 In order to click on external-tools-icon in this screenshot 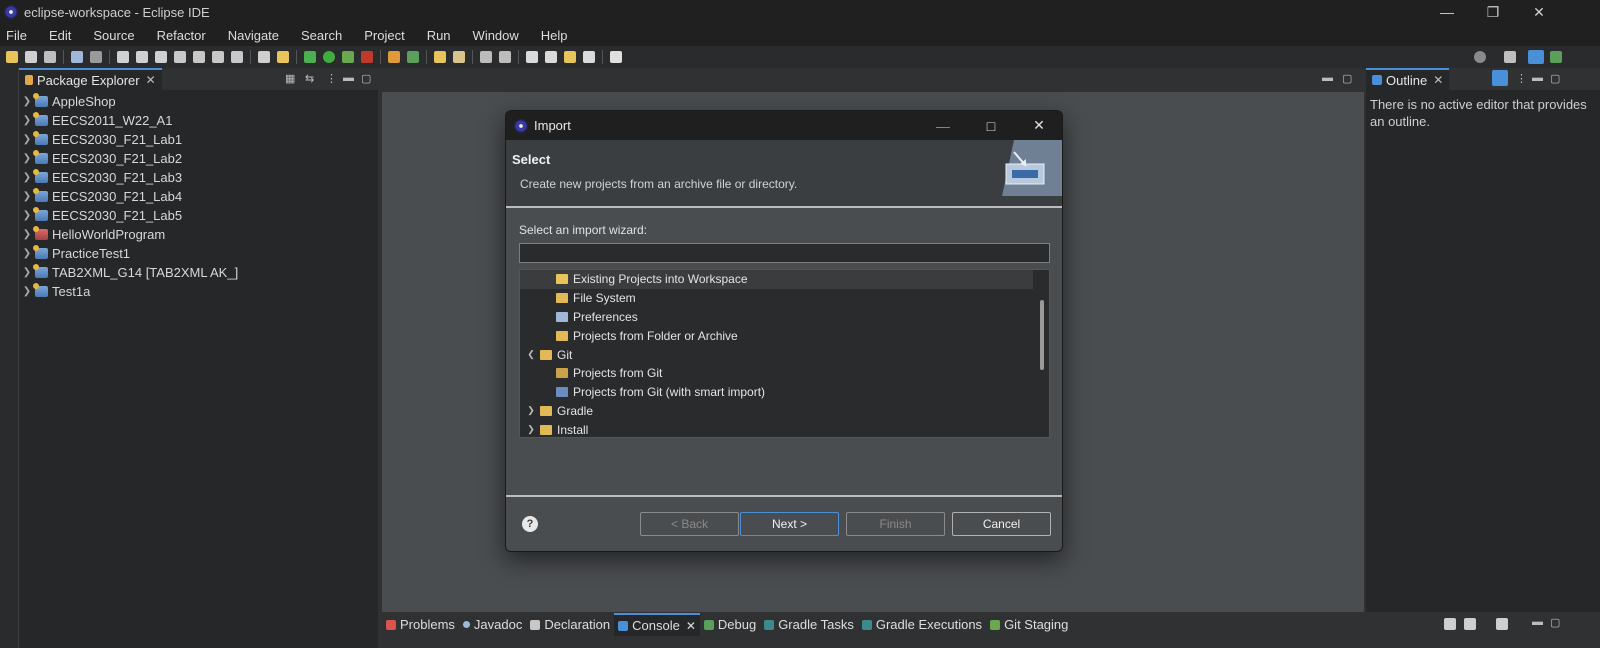, I will do `click(367, 57)`.